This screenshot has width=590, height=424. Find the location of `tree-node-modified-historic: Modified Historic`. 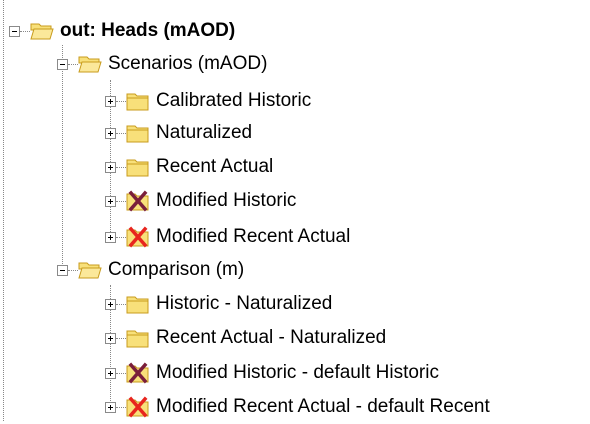

tree-node-modified-historic: Modified Historic is located at coordinates (200, 201).